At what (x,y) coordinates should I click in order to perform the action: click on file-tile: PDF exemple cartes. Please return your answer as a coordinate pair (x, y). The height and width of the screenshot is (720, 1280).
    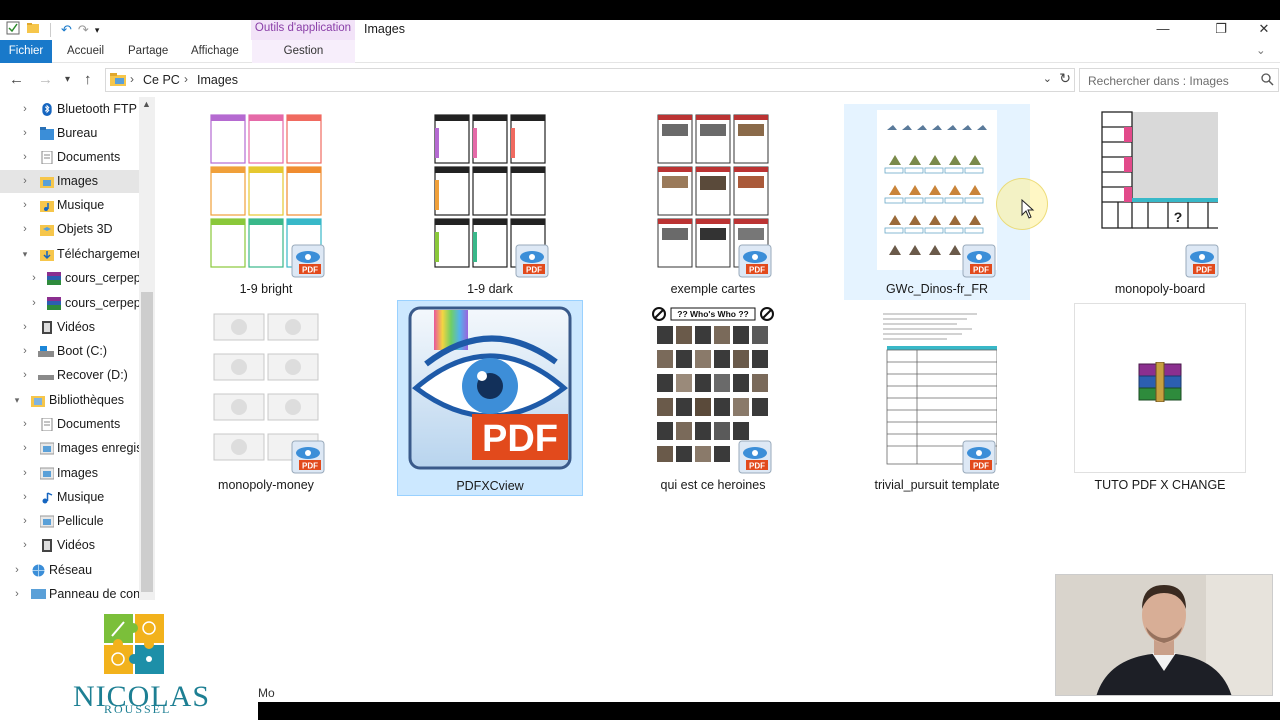
    Looking at the image, I should click on (713, 202).